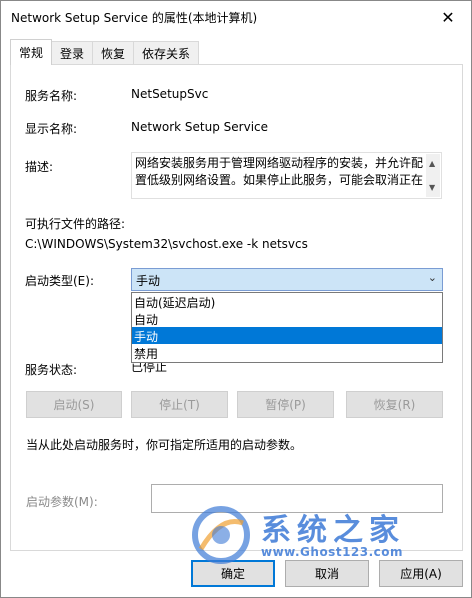 This screenshot has height=598, width=472. What do you see at coordinates (170, 94) in the screenshot?
I see `service-name-value: NetSetupSvc` at bounding box center [170, 94].